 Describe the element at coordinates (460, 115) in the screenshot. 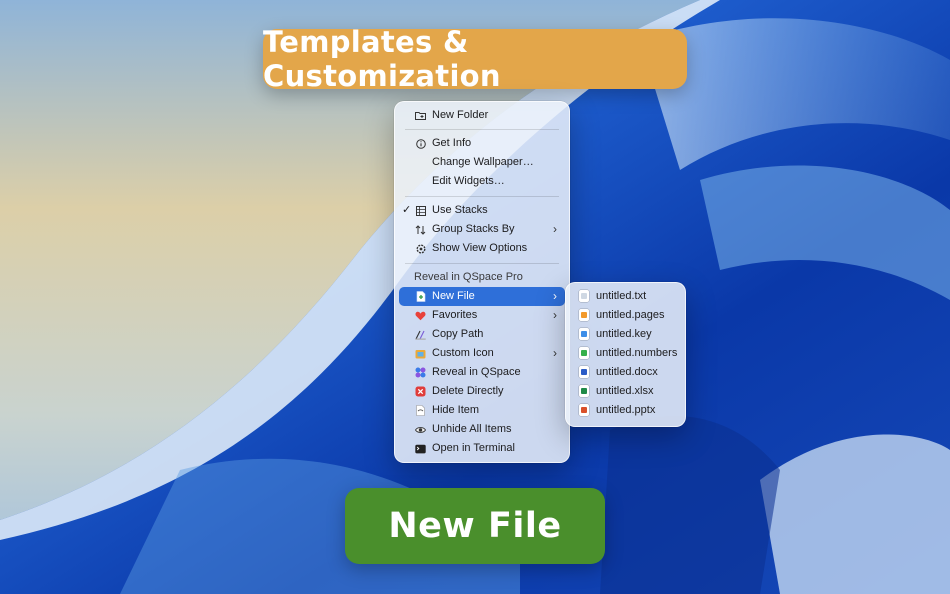

I see `menu-item-label: New Folder` at that location.